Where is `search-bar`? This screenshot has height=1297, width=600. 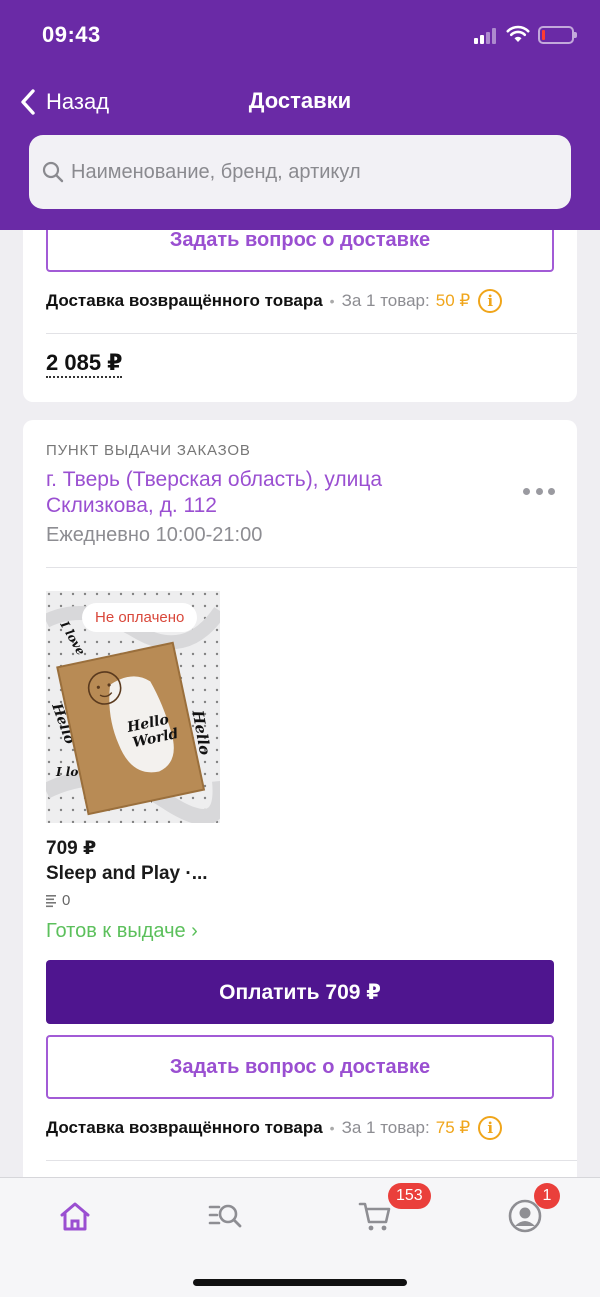
search-bar is located at coordinates (300, 172).